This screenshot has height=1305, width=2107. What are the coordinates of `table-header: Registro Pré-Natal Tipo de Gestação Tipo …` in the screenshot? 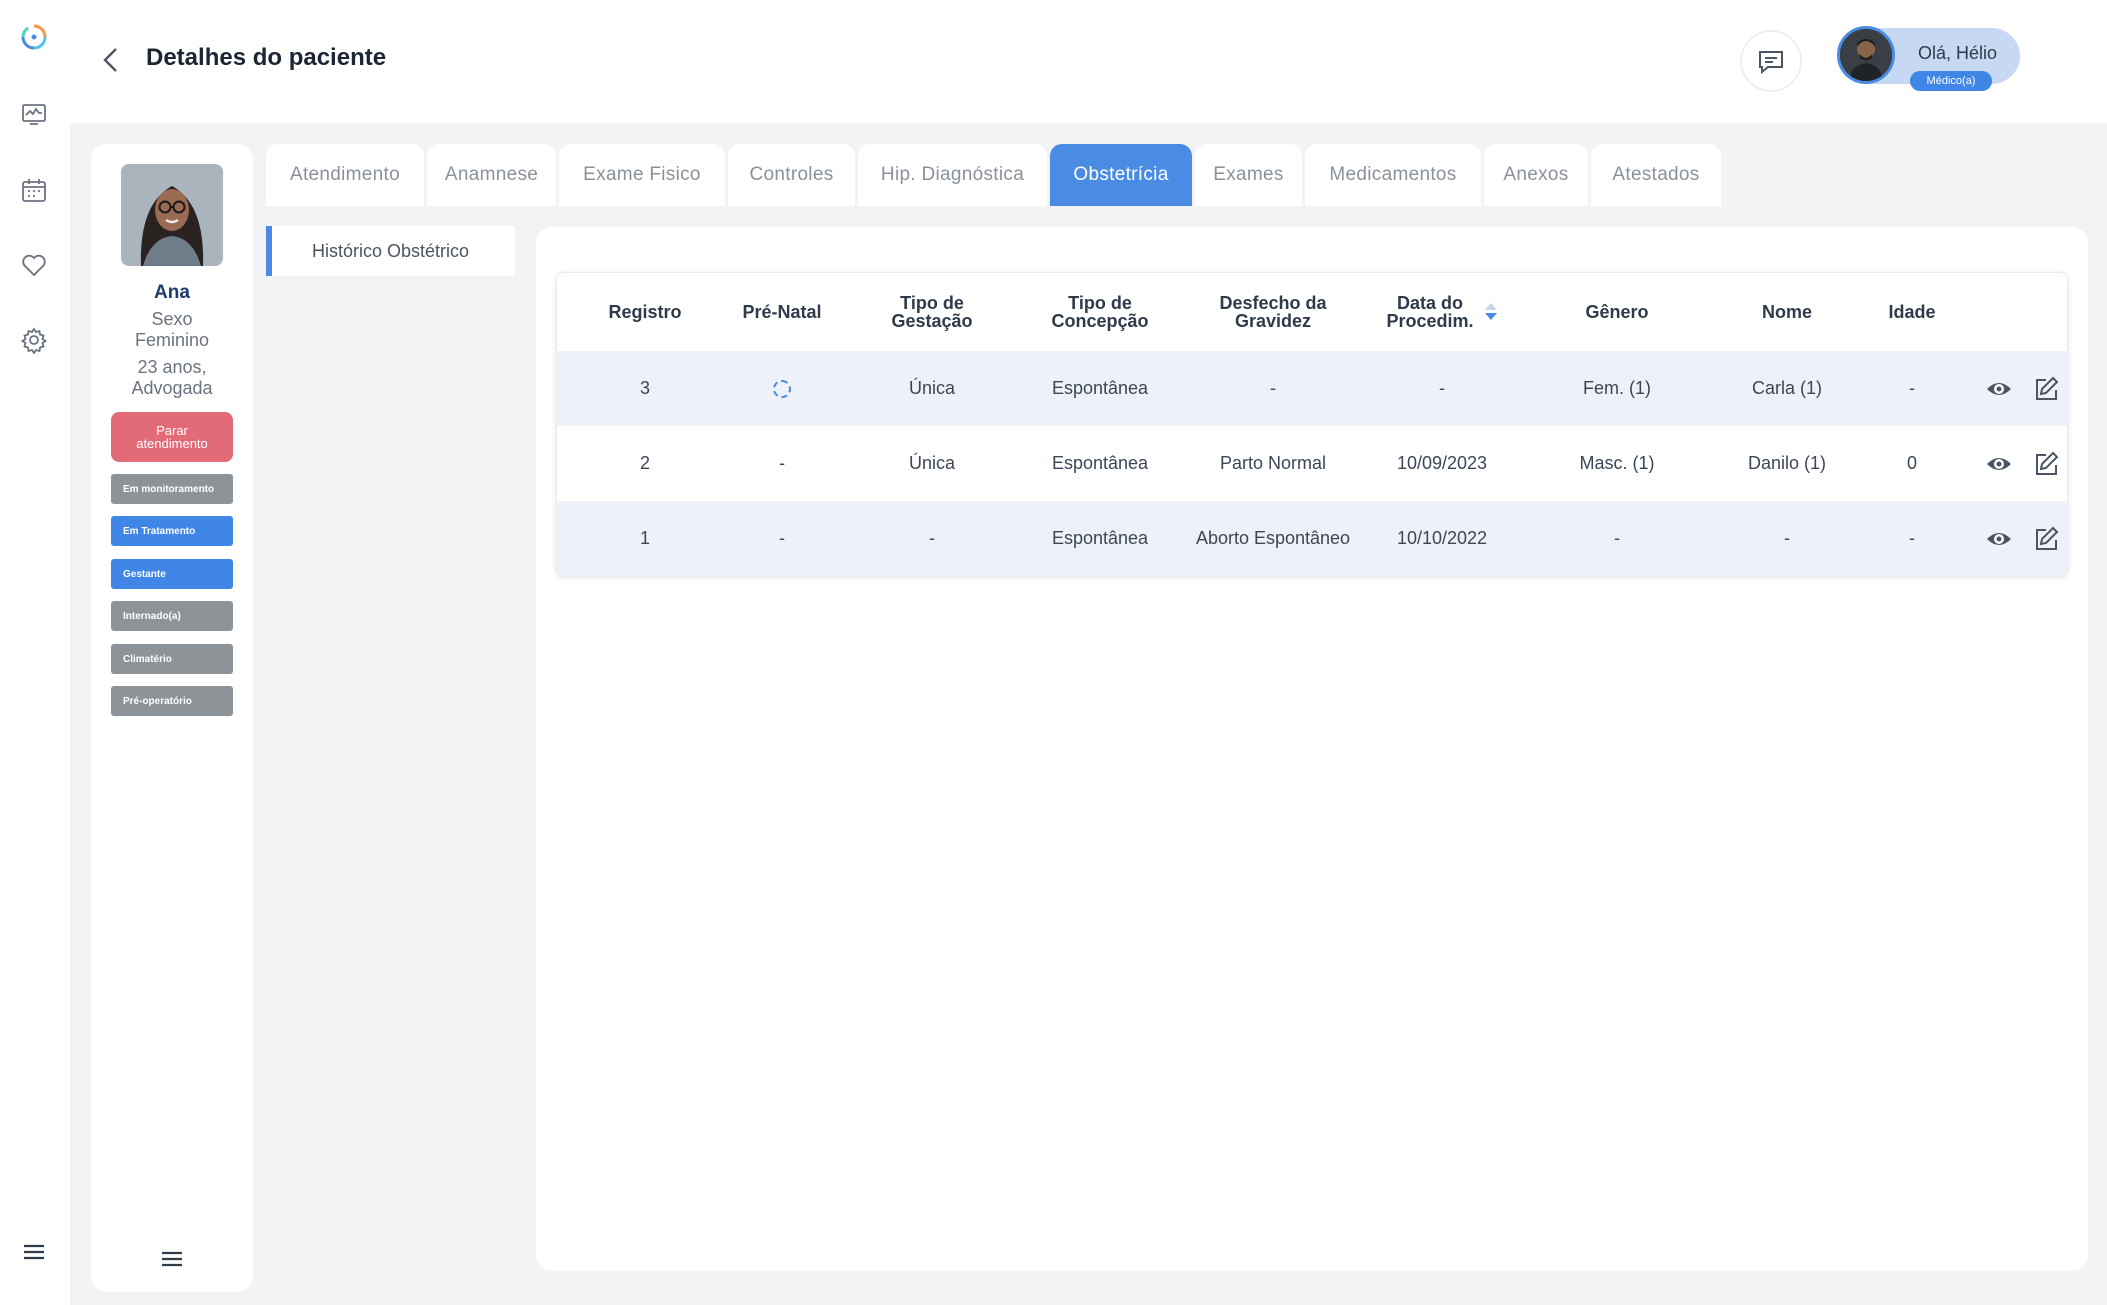 It's located at (1312, 312).